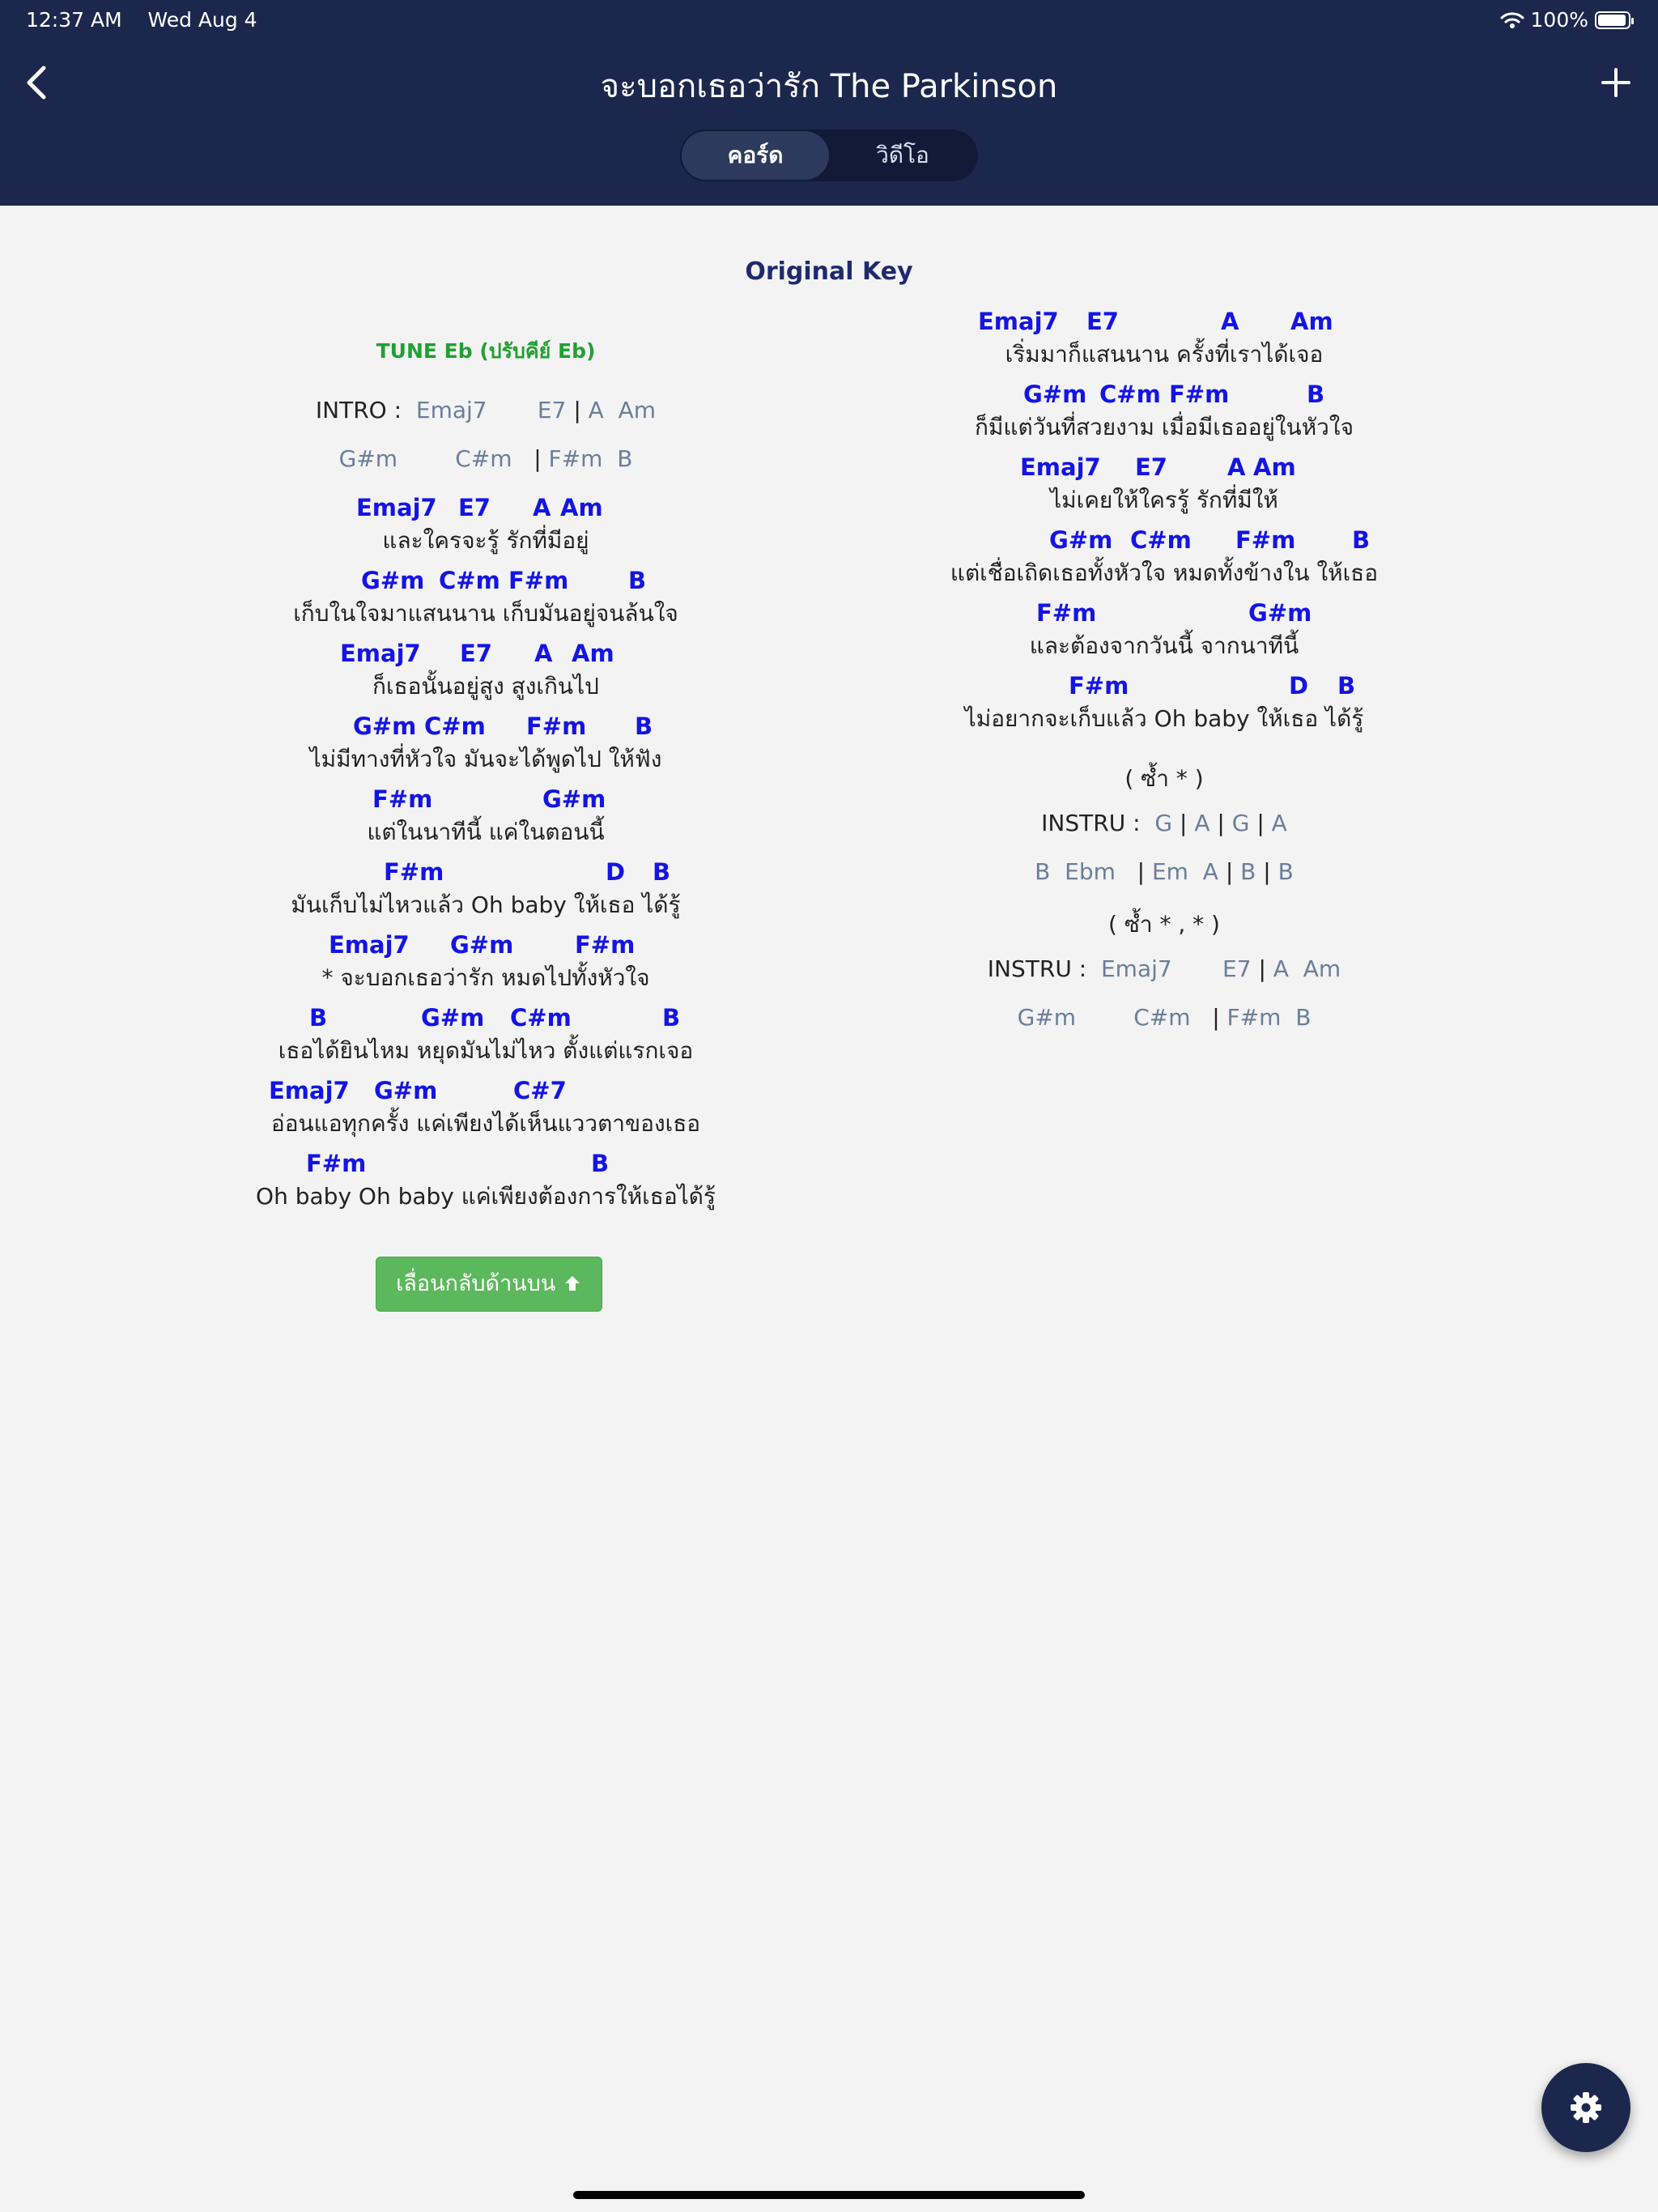  I want to click on tab-chords: คอร์ด, so click(755, 156).